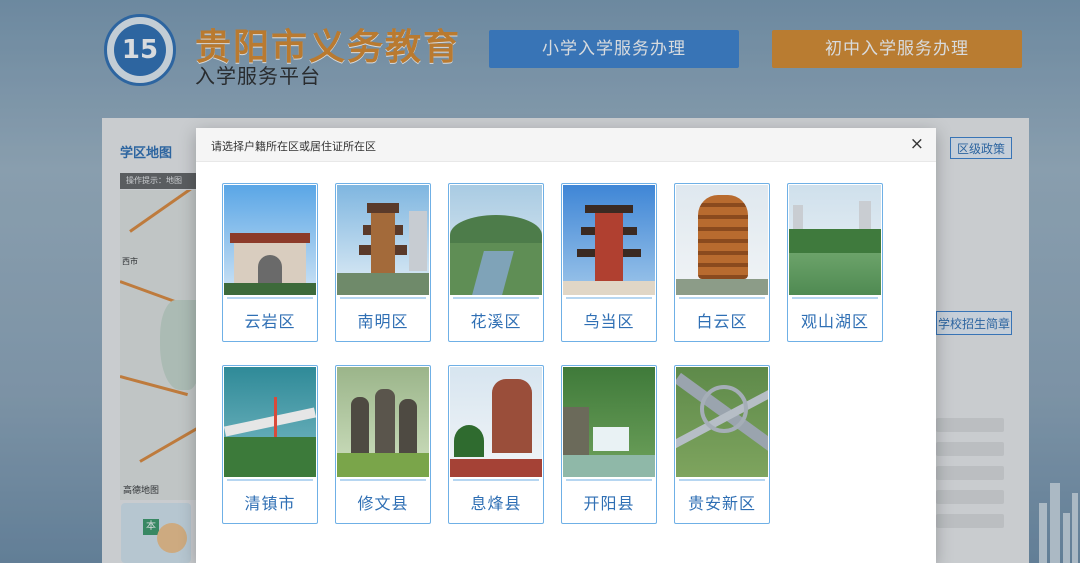  Describe the element at coordinates (609, 321) in the screenshot. I see `district-name: 乌当区` at that location.